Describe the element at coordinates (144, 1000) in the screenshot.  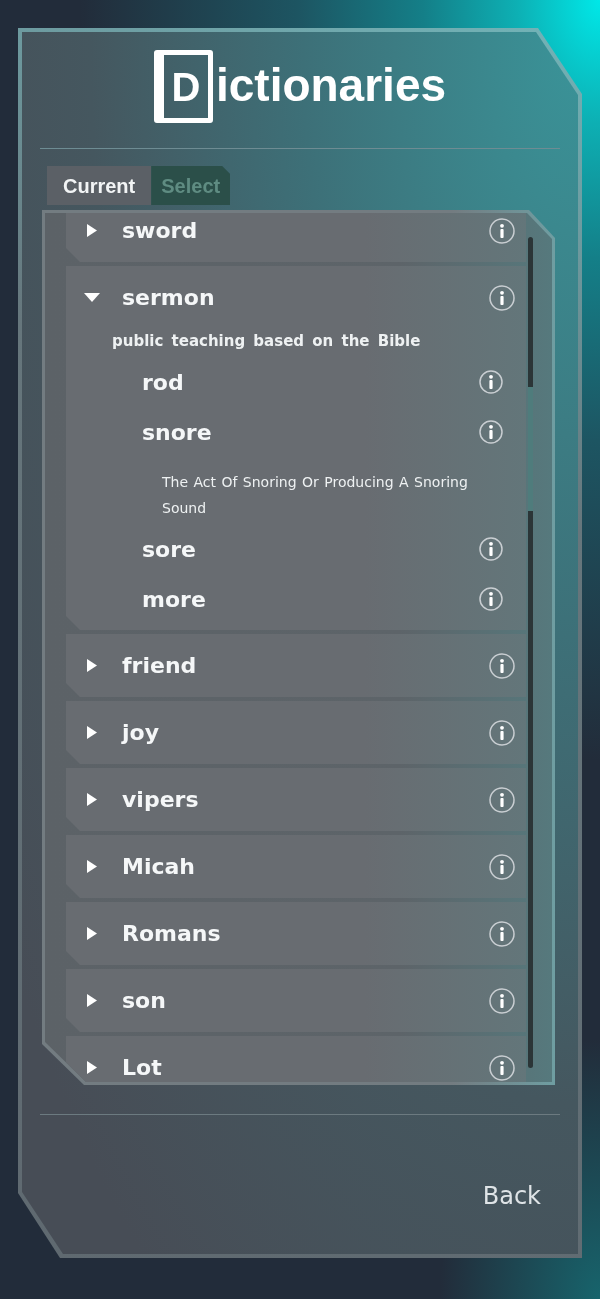
I see `entry-word: son` at that location.